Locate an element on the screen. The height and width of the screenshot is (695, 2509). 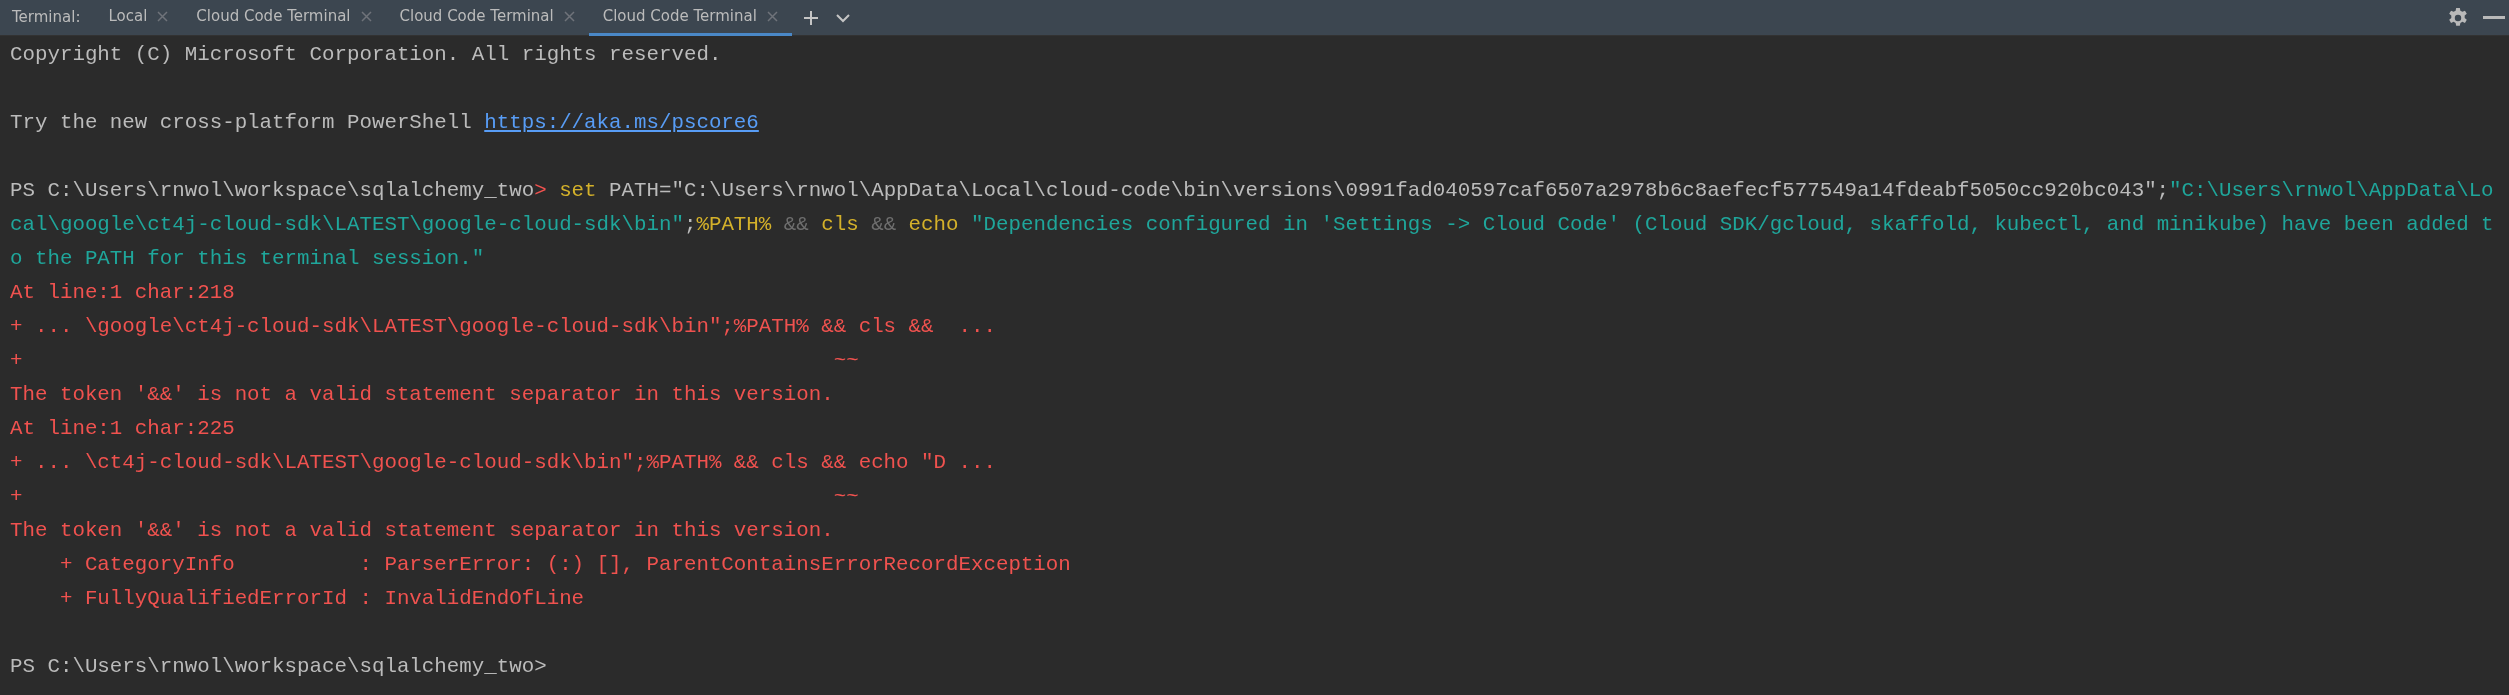
terminal-line: PS C:\Users\rnwol\workspace\sqlalchemy_two> set PATH="C:\Users\rnwol\AppData\Local\cloud-code\bin\versions\0991fad040597caf6507a2978b6c8aefecf577549a14fdeabf5050cc920bc043";"C:\Users\rnwol\AppData\Lo is located at coordinates (1252, 191).